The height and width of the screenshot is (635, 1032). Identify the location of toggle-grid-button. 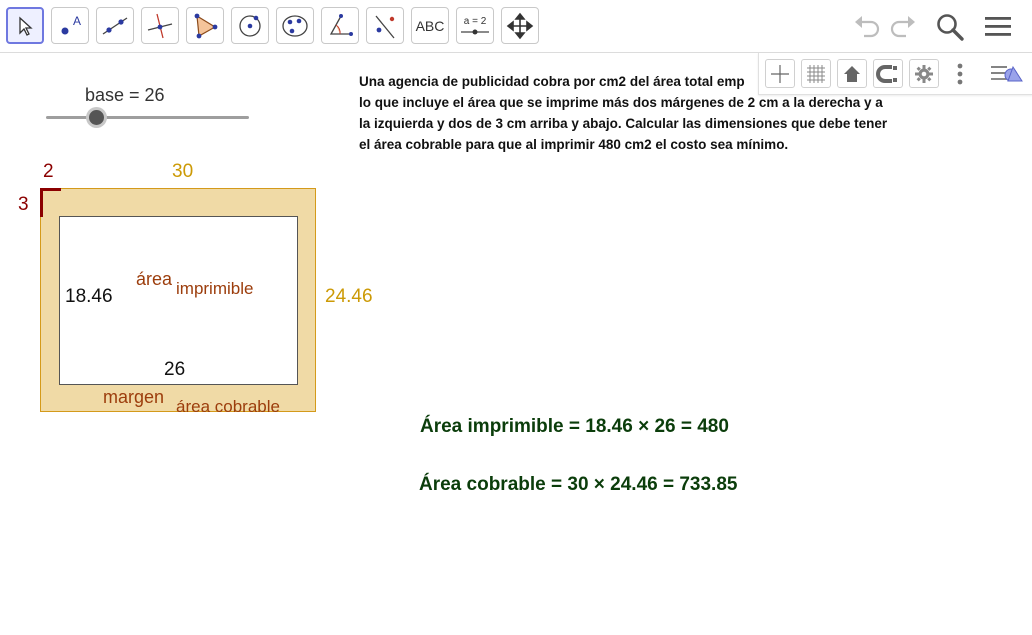
(816, 73).